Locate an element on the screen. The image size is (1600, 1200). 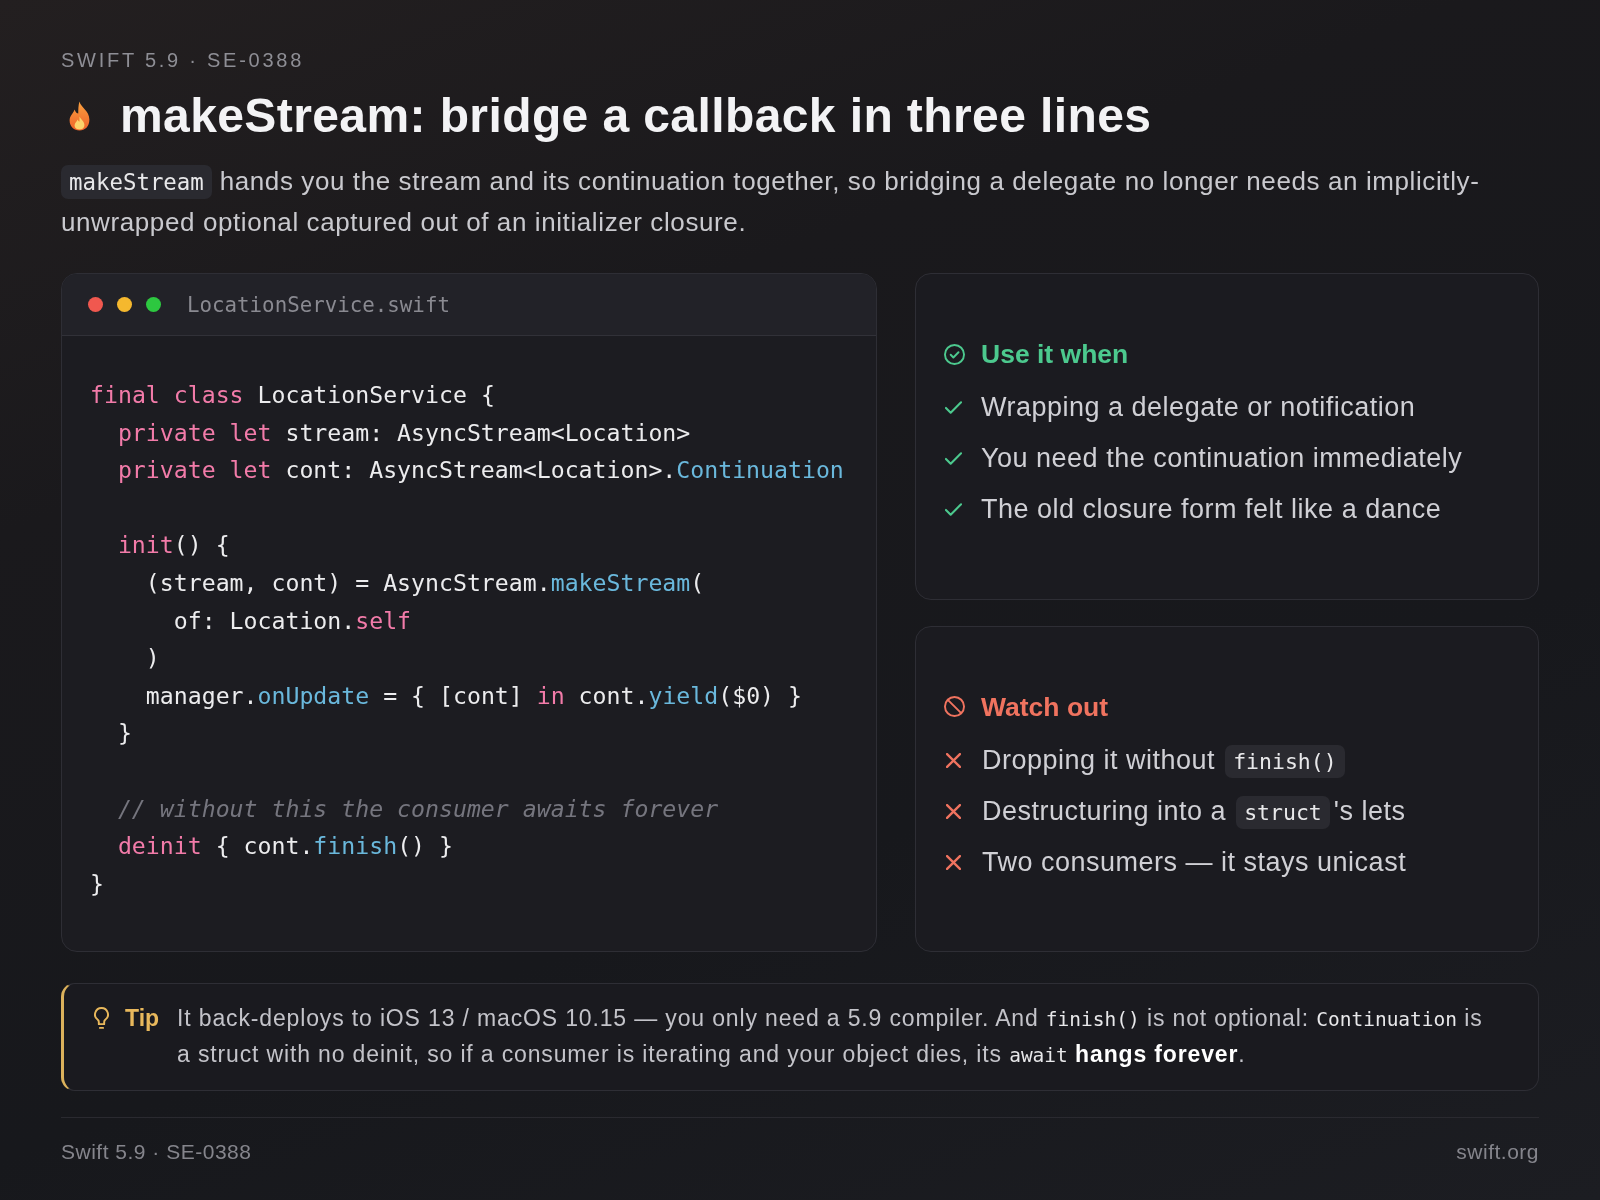
code-line: init() { is located at coordinates (173, 545).